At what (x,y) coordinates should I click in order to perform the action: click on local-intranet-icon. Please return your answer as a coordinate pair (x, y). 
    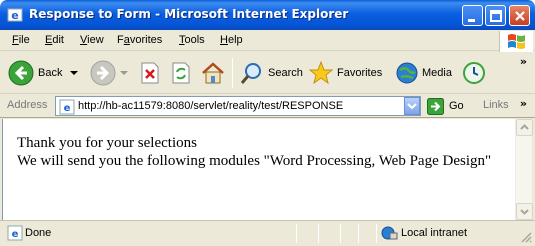
    Looking at the image, I should click on (389, 233).